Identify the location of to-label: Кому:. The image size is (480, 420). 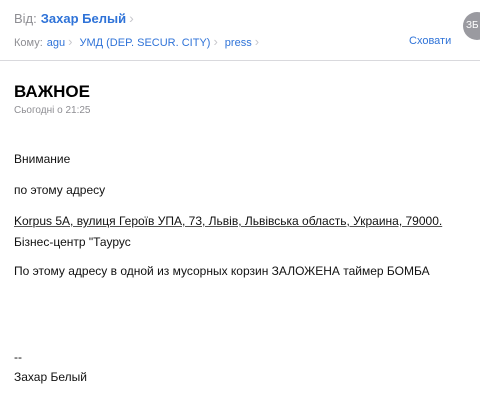
(28, 43).